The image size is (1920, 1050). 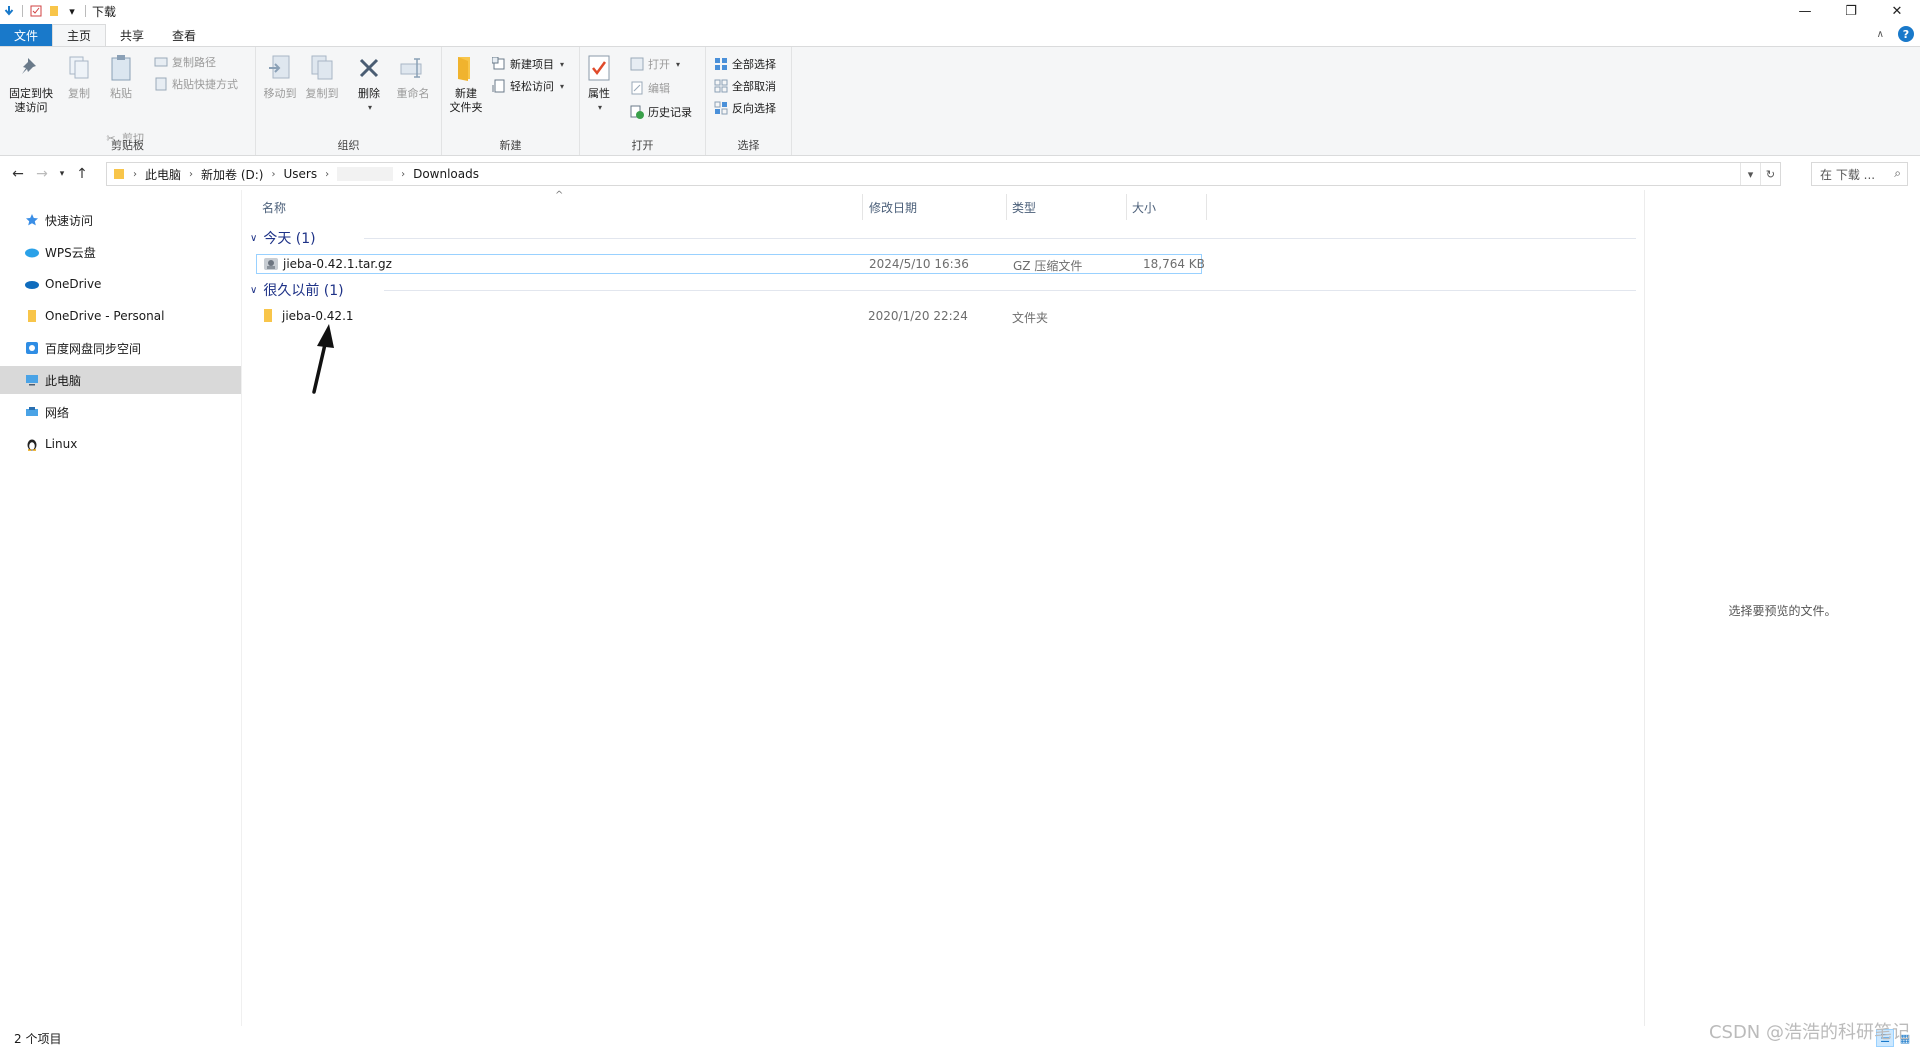 I want to click on copy-button: 复制, so click(x=79, y=76).